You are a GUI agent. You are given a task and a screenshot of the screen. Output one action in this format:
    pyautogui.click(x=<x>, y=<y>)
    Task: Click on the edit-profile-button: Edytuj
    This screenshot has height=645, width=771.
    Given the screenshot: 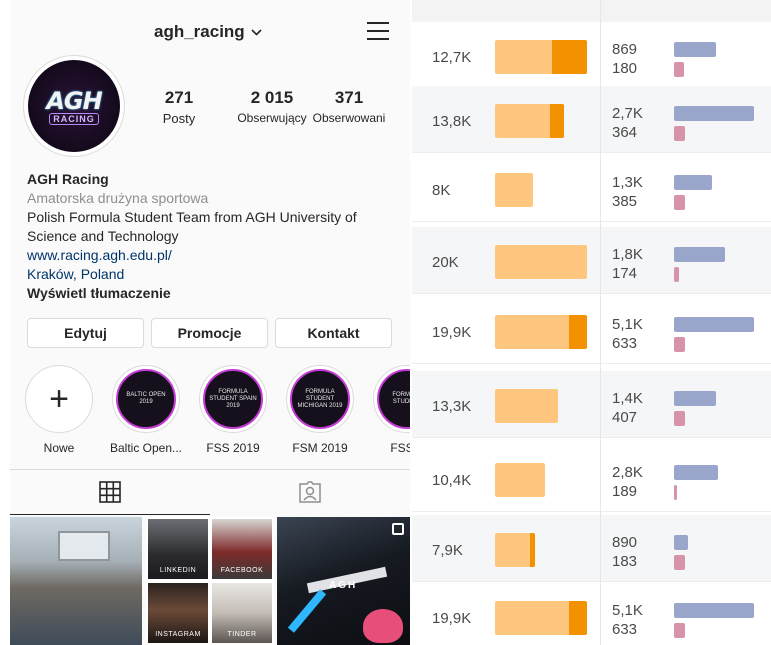 What is the action you would take?
    pyautogui.click(x=85, y=333)
    